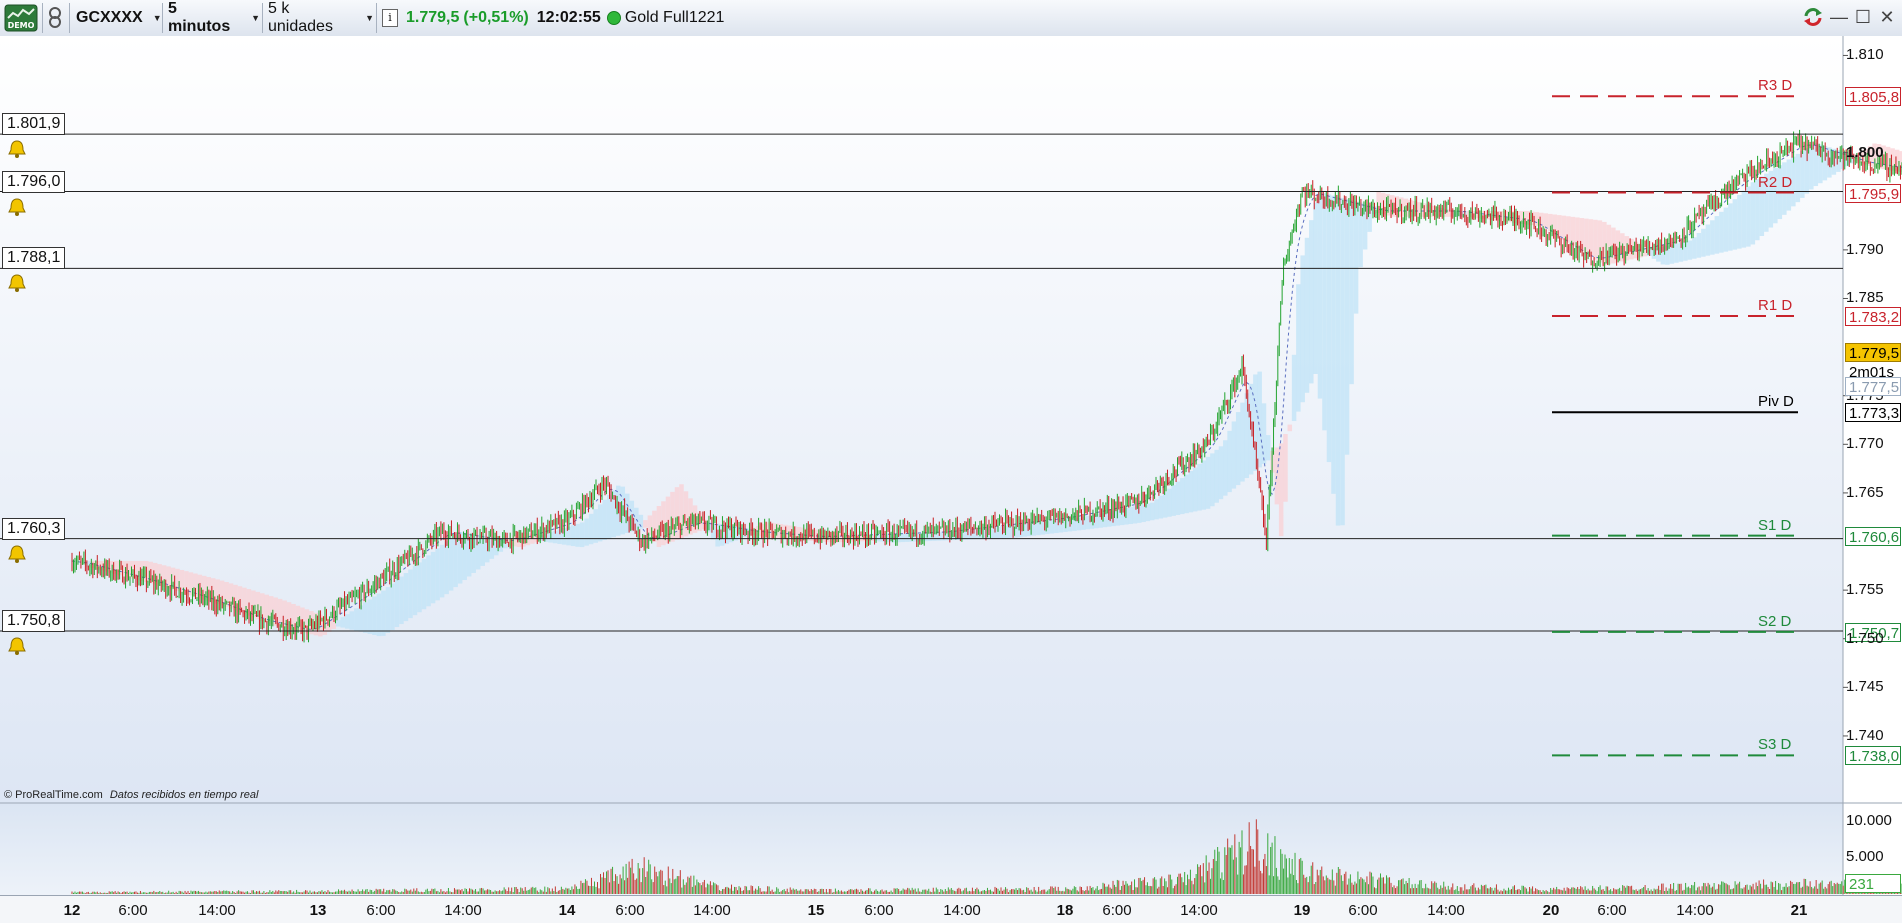 The height and width of the screenshot is (923, 1902). I want to click on maximize-icon: ☐, so click(1863, 17).